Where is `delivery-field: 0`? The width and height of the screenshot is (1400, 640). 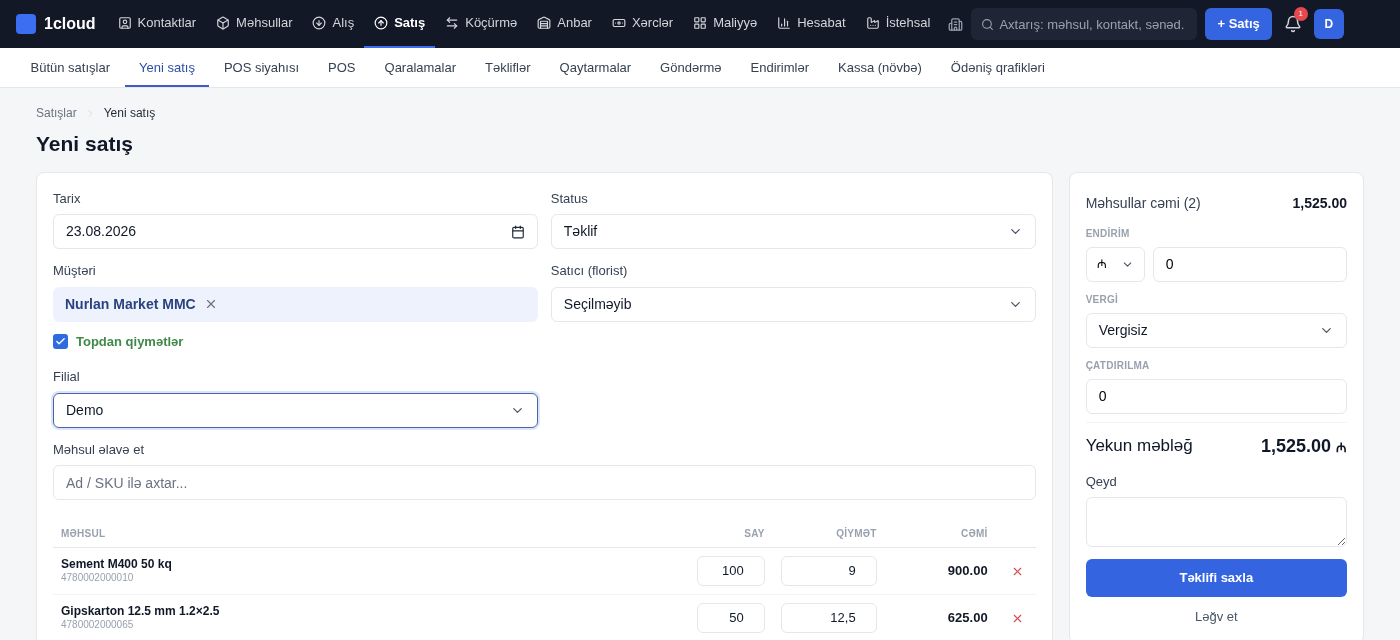 delivery-field: 0 is located at coordinates (1216, 396).